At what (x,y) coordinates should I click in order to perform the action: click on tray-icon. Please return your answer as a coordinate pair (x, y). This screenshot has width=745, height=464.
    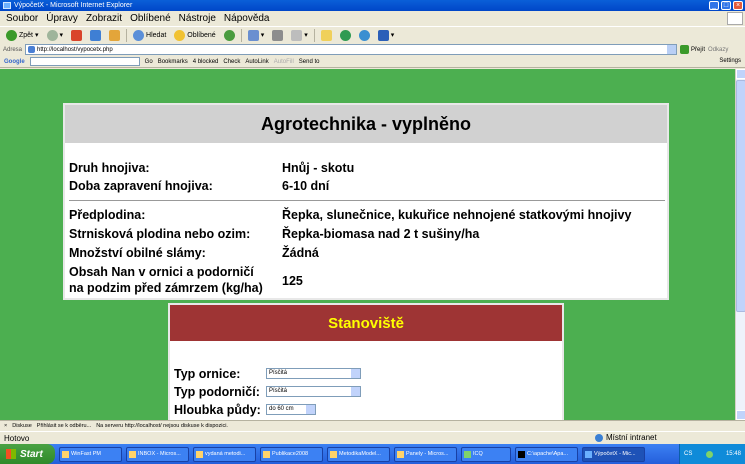
    Looking at the image, I should click on (709, 454).